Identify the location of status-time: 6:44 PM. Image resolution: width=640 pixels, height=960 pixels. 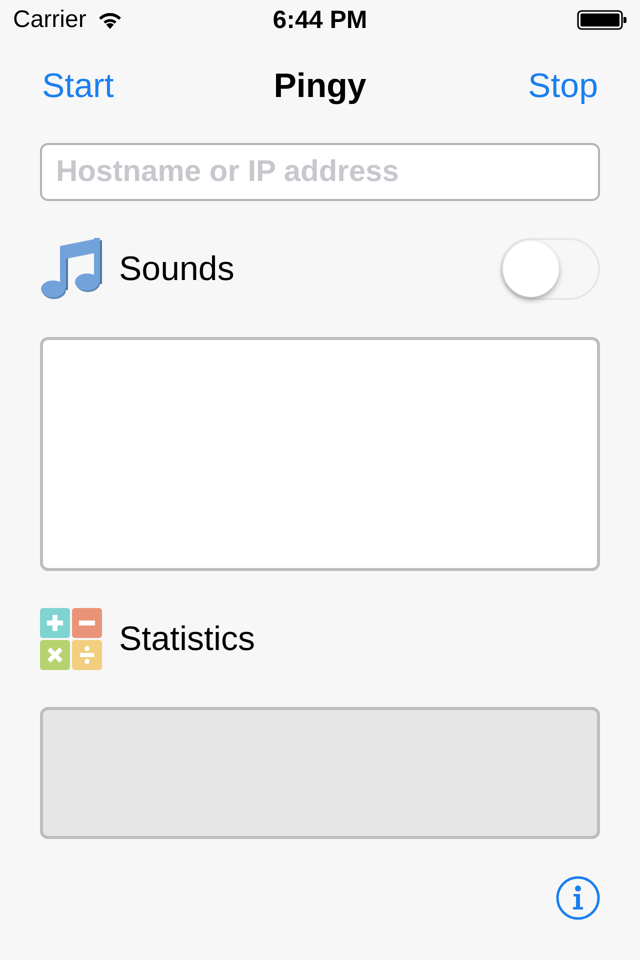
(320, 20).